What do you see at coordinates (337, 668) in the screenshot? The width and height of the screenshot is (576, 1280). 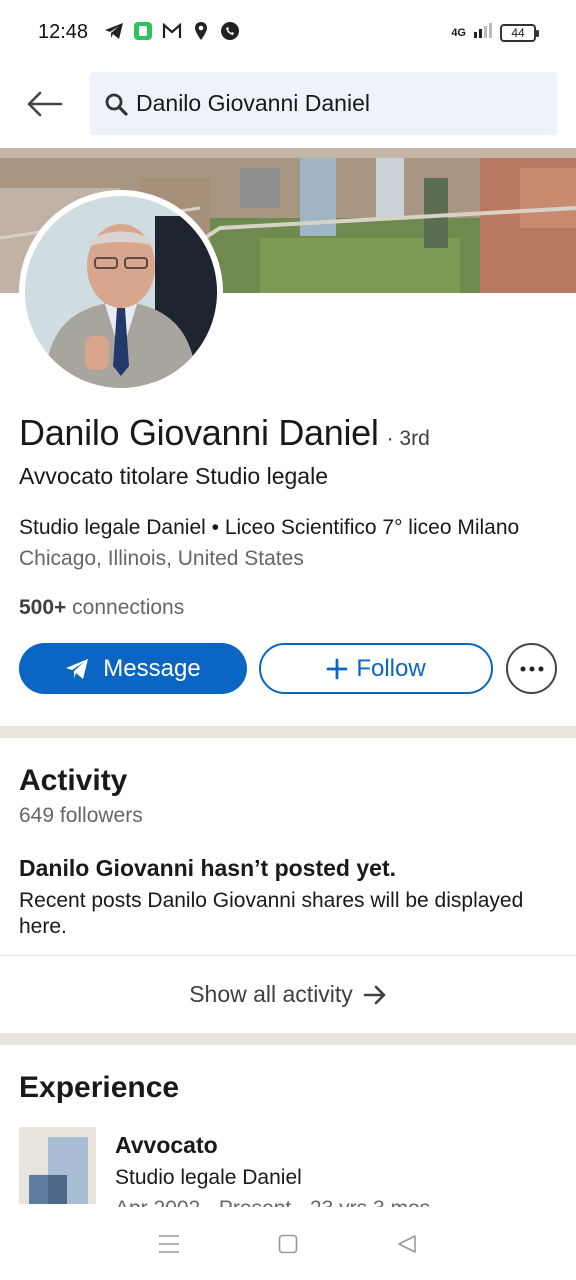 I see `plus-icon` at bounding box center [337, 668].